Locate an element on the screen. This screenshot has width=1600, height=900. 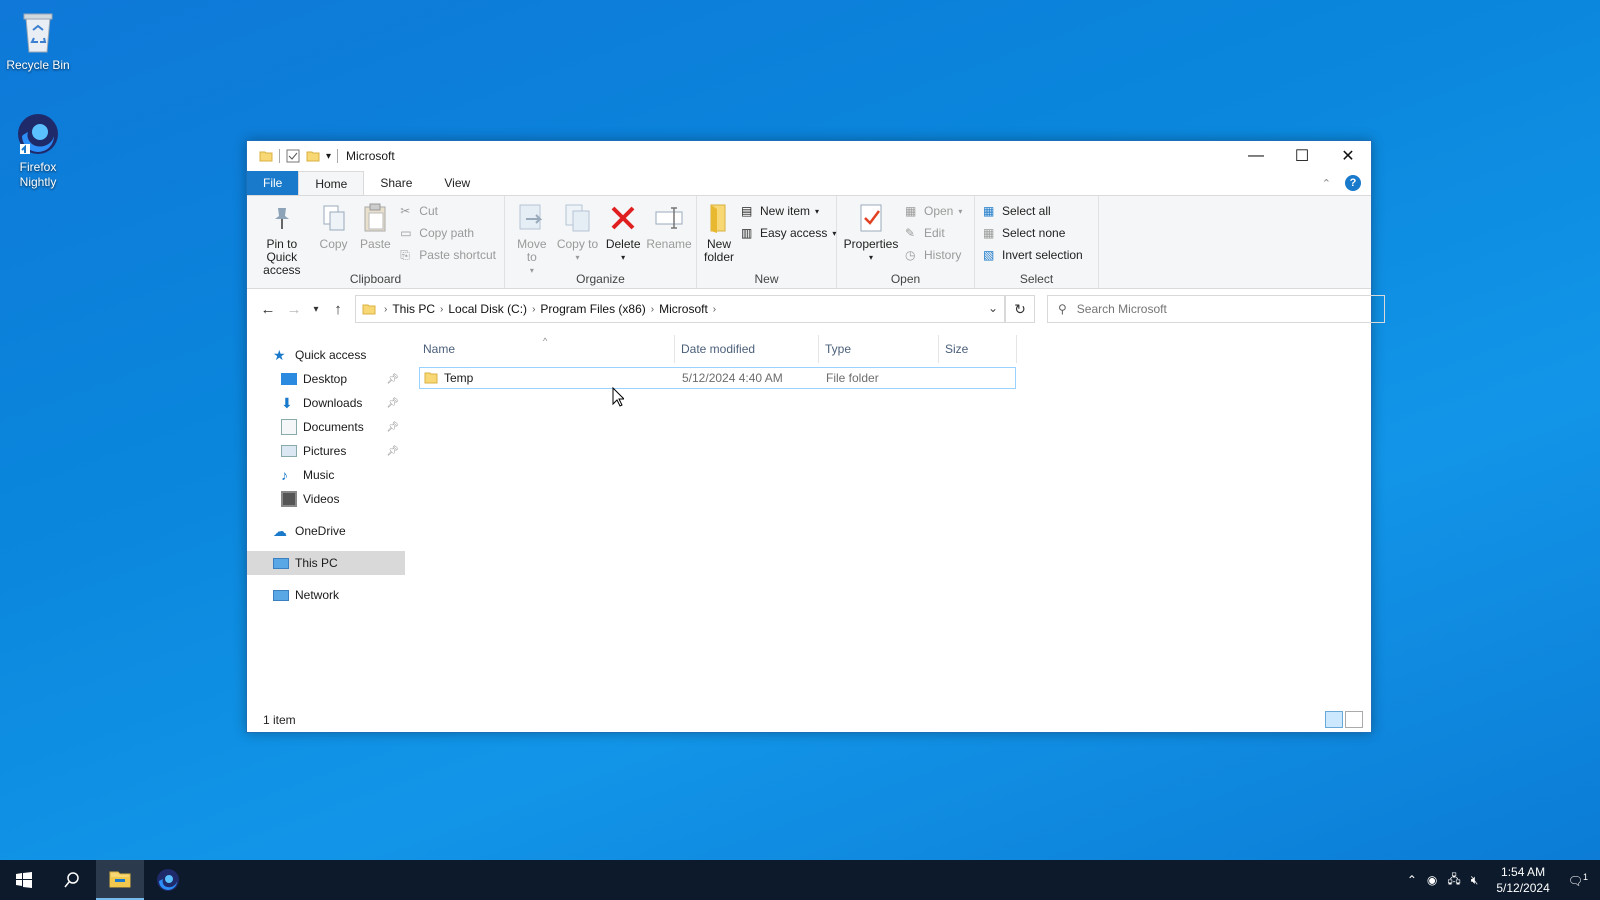
column-header-date: Date modified is located at coordinates (747, 349).